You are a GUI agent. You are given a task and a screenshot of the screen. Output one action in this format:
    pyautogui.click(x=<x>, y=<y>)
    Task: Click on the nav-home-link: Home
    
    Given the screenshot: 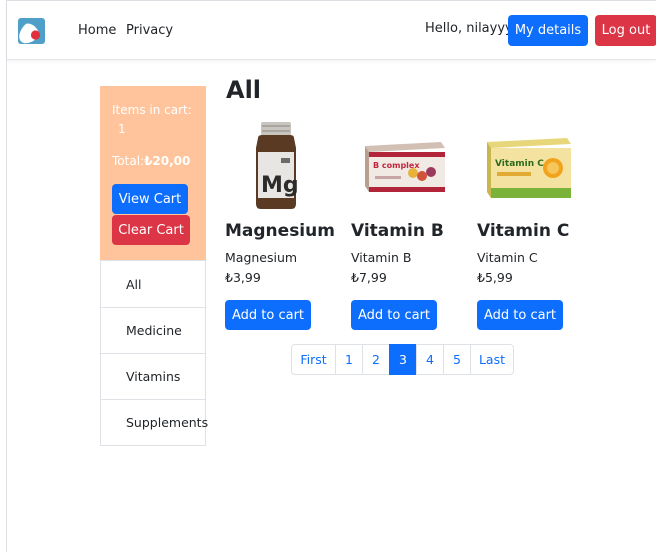 What is the action you would take?
    pyautogui.click(x=97, y=30)
    